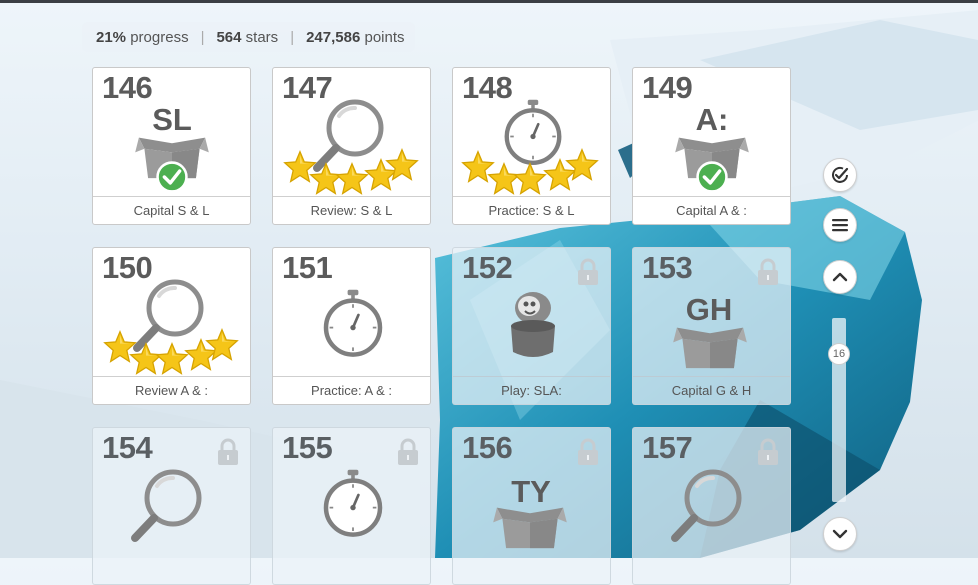  I want to click on stopwatch-icon, so click(352, 506).